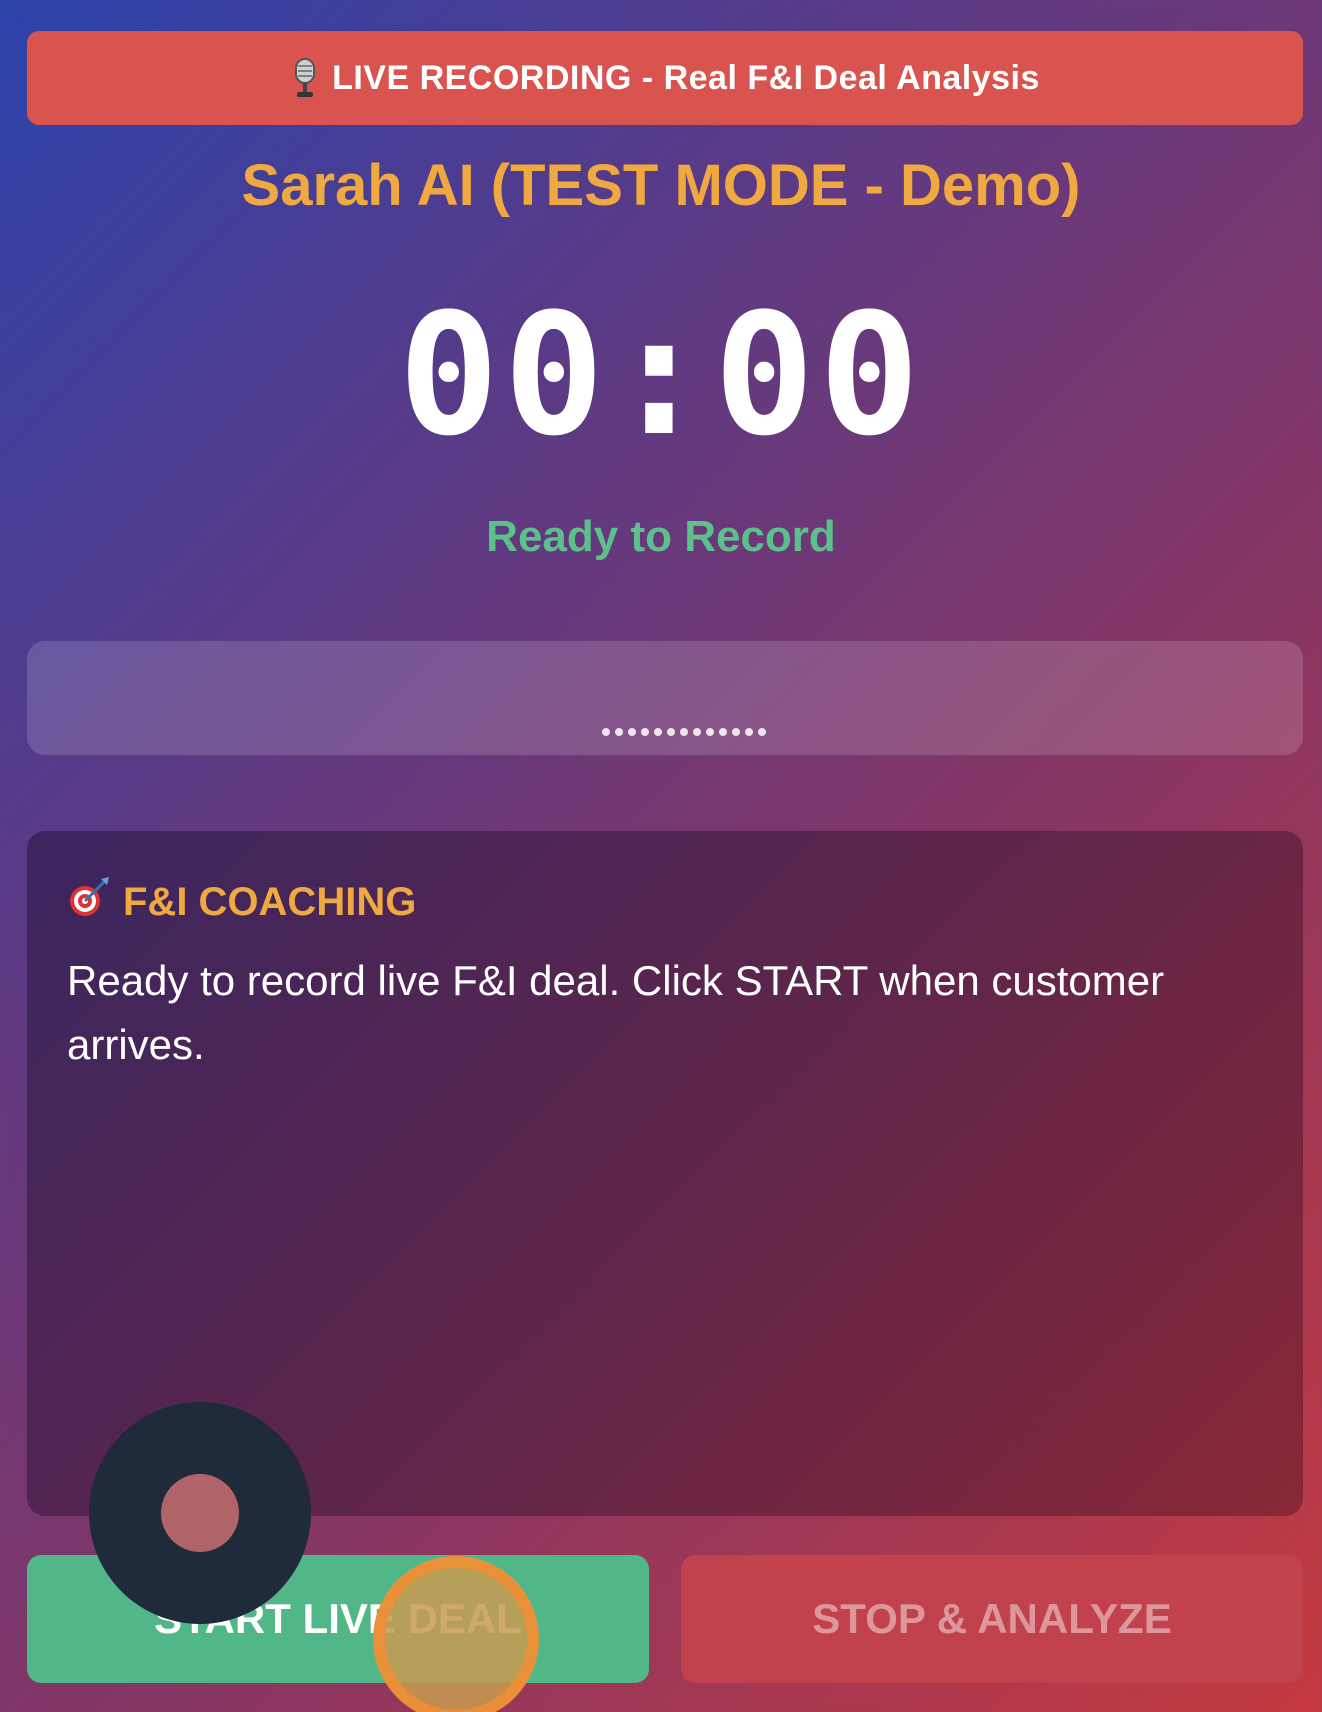  I want to click on waveform-dots, so click(684, 732).